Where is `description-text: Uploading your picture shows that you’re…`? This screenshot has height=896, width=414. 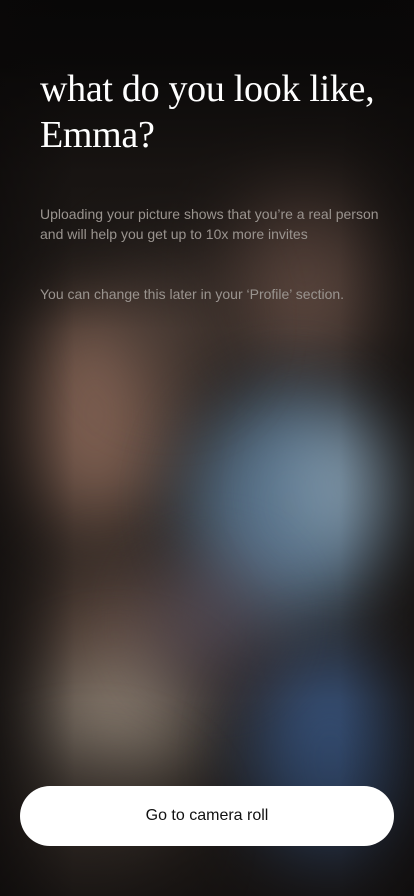
description-text: Uploading your picture shows that you’re… is located at coordinates (209, 224).